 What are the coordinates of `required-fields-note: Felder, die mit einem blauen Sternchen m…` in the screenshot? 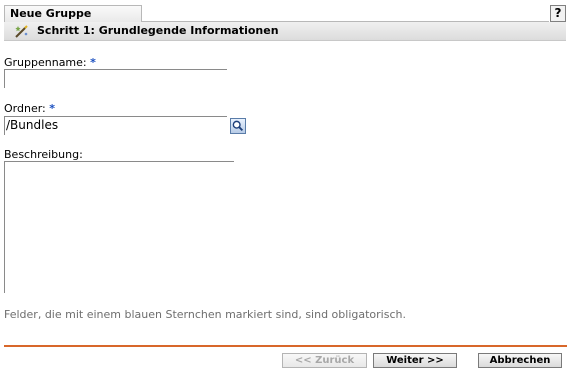 It's located at (205, 314).